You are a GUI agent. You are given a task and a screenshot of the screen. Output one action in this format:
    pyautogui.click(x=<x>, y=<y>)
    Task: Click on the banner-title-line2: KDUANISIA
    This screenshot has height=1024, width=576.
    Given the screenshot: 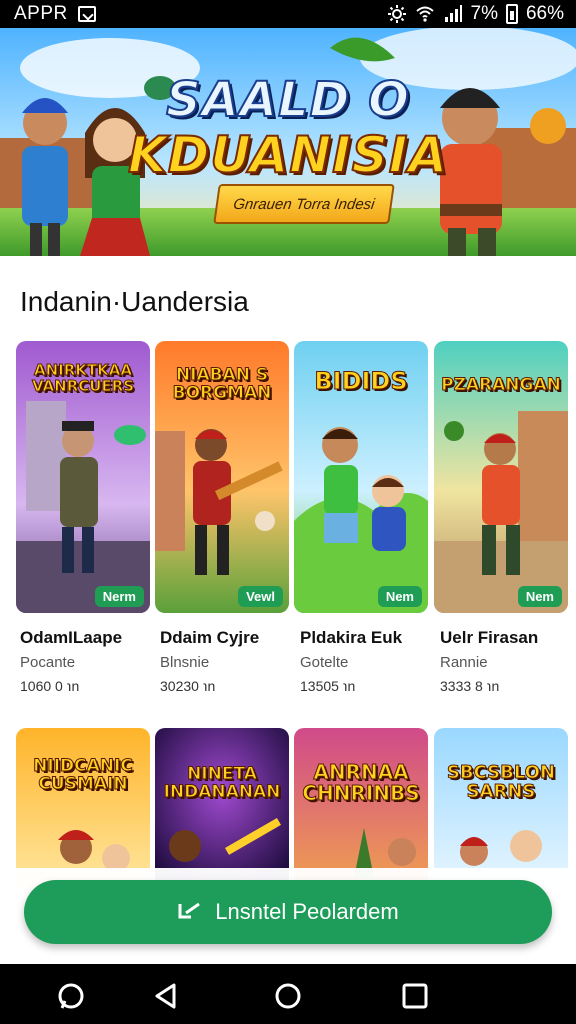 What is the action you would take?
    pyautogui.click(x=288, y=155)
    